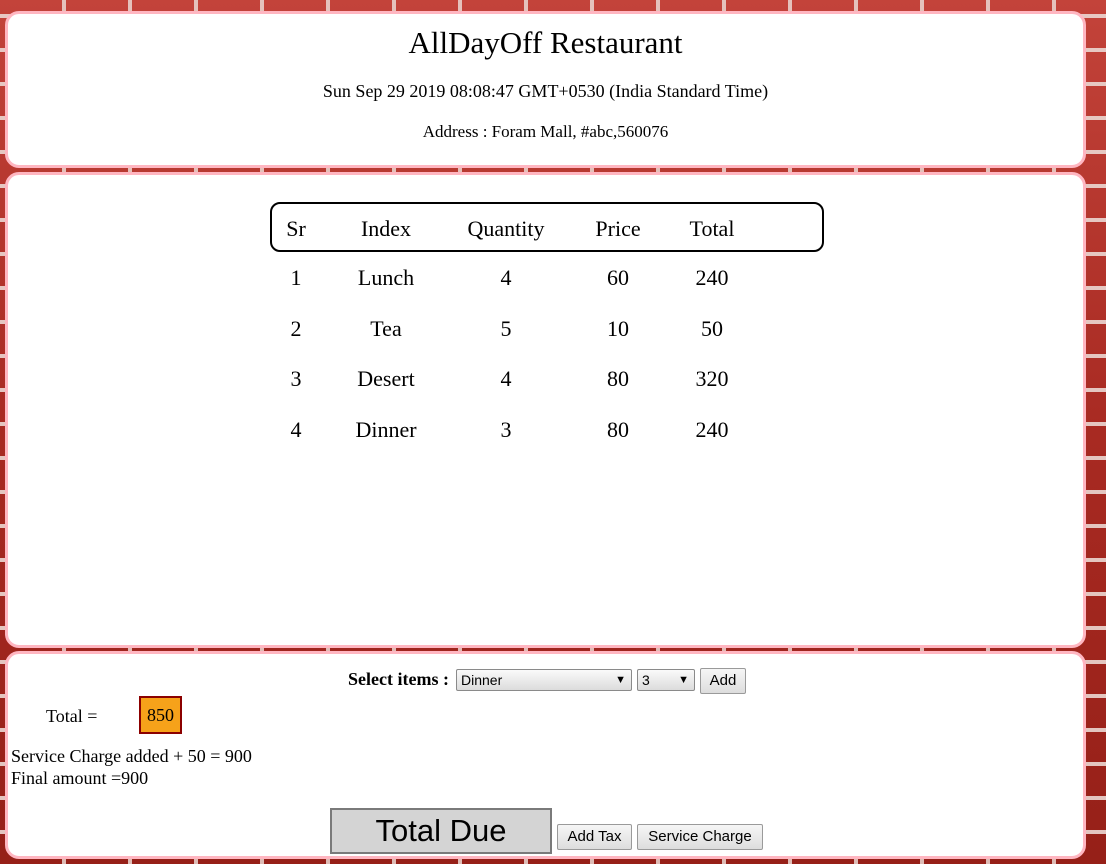  Describe the element at coordinates (712, 228) in the screenshot. I see `column-header-total: Total` at that location.